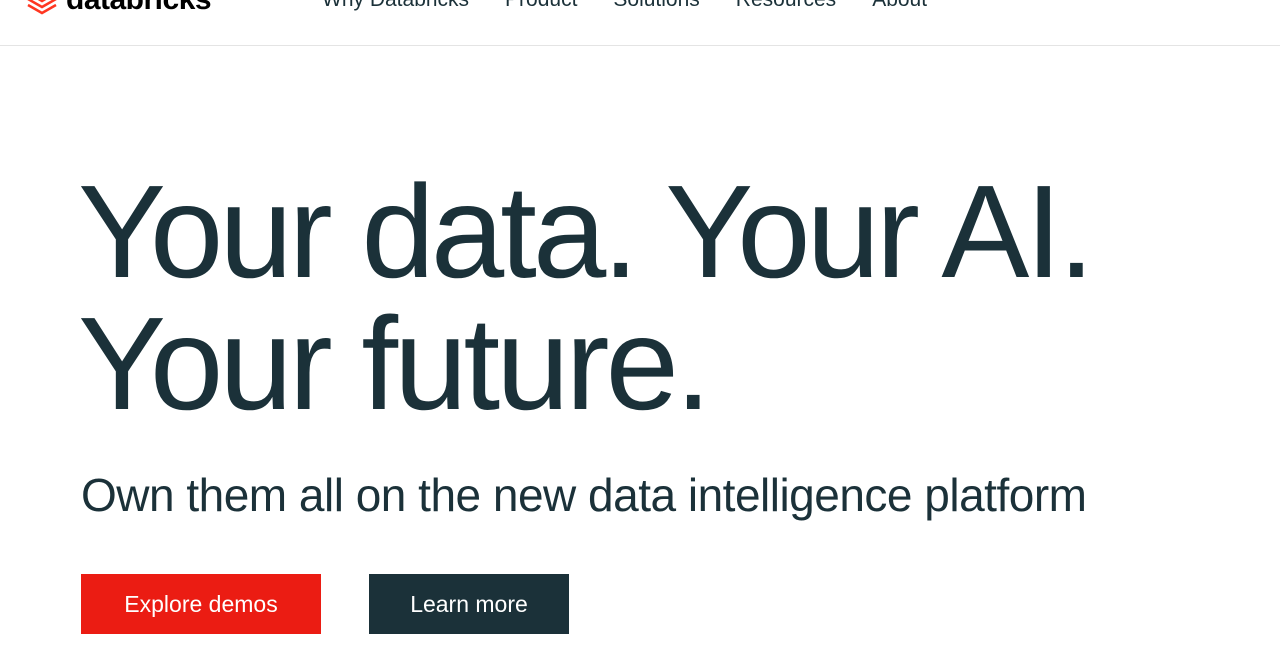 This screenshot has width=1280, height=670. What do you see at coordinates (541, 6) in the screenshot?
I see `nav-product: Product` at bounding box center [541, 6].